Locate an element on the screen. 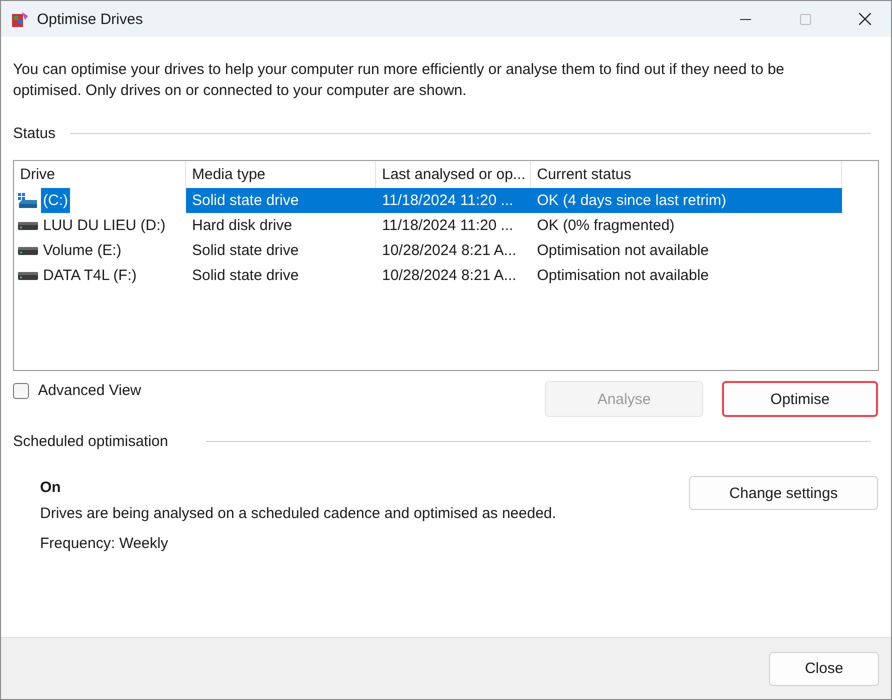  drive-row: LUU DU LIEU (D:) Hard disk drive 11/18/2024 11:20 ... OK (0% fragmented) is located at coordinates (428, 225).